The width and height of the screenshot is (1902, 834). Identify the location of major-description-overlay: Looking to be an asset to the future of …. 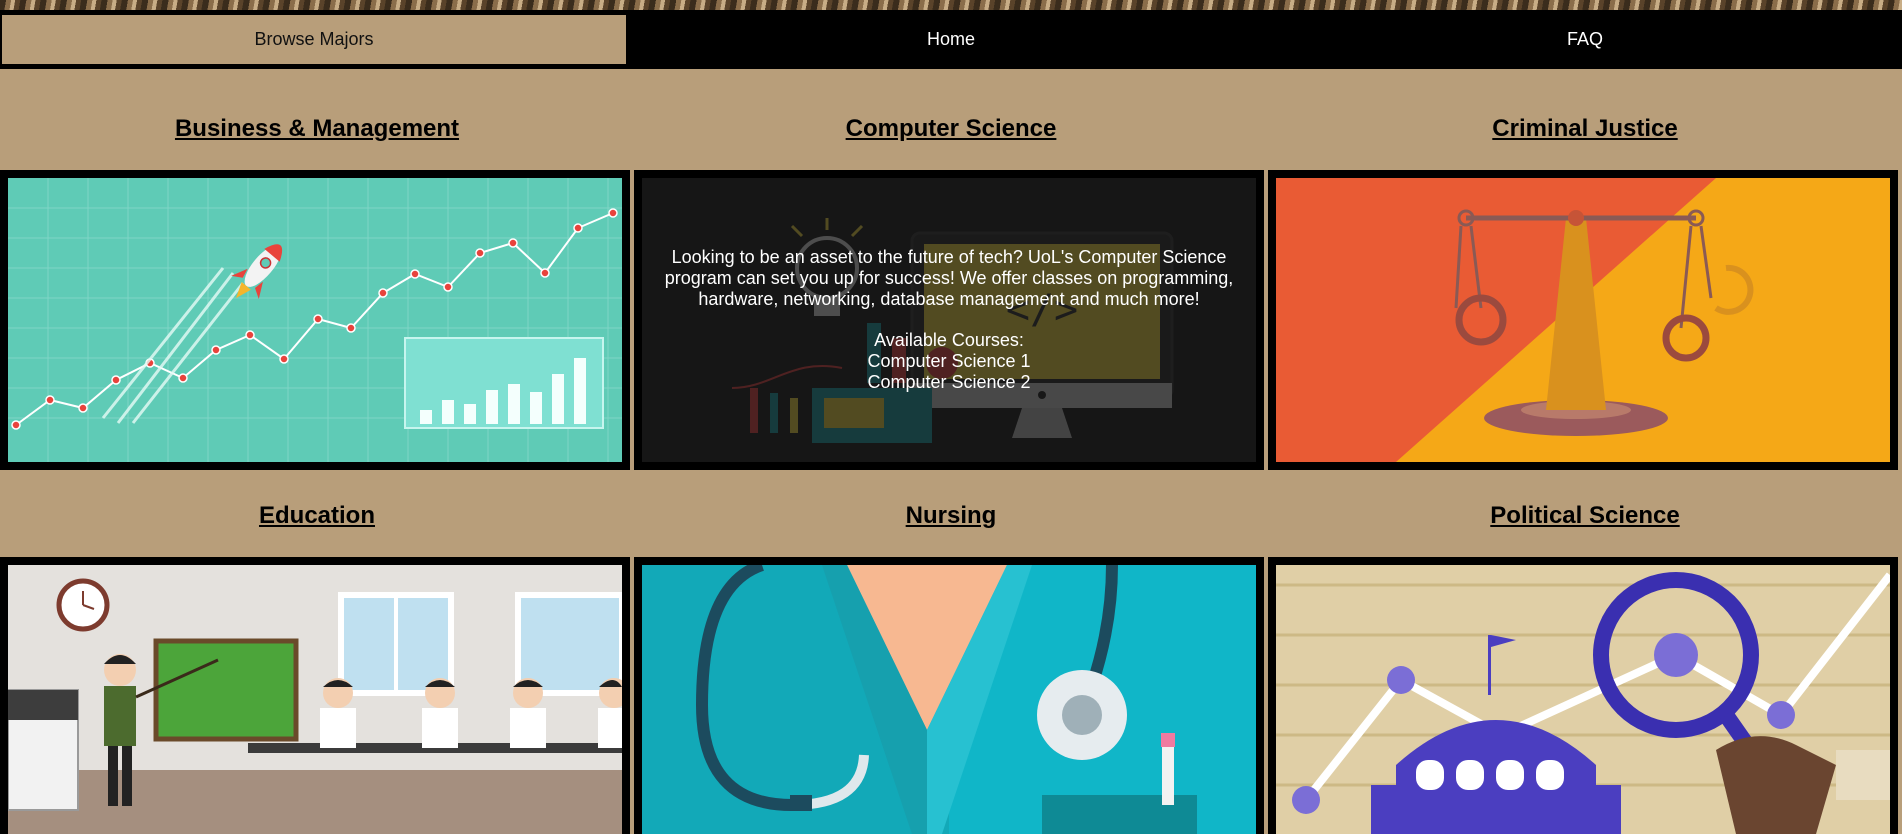
(949, 320).